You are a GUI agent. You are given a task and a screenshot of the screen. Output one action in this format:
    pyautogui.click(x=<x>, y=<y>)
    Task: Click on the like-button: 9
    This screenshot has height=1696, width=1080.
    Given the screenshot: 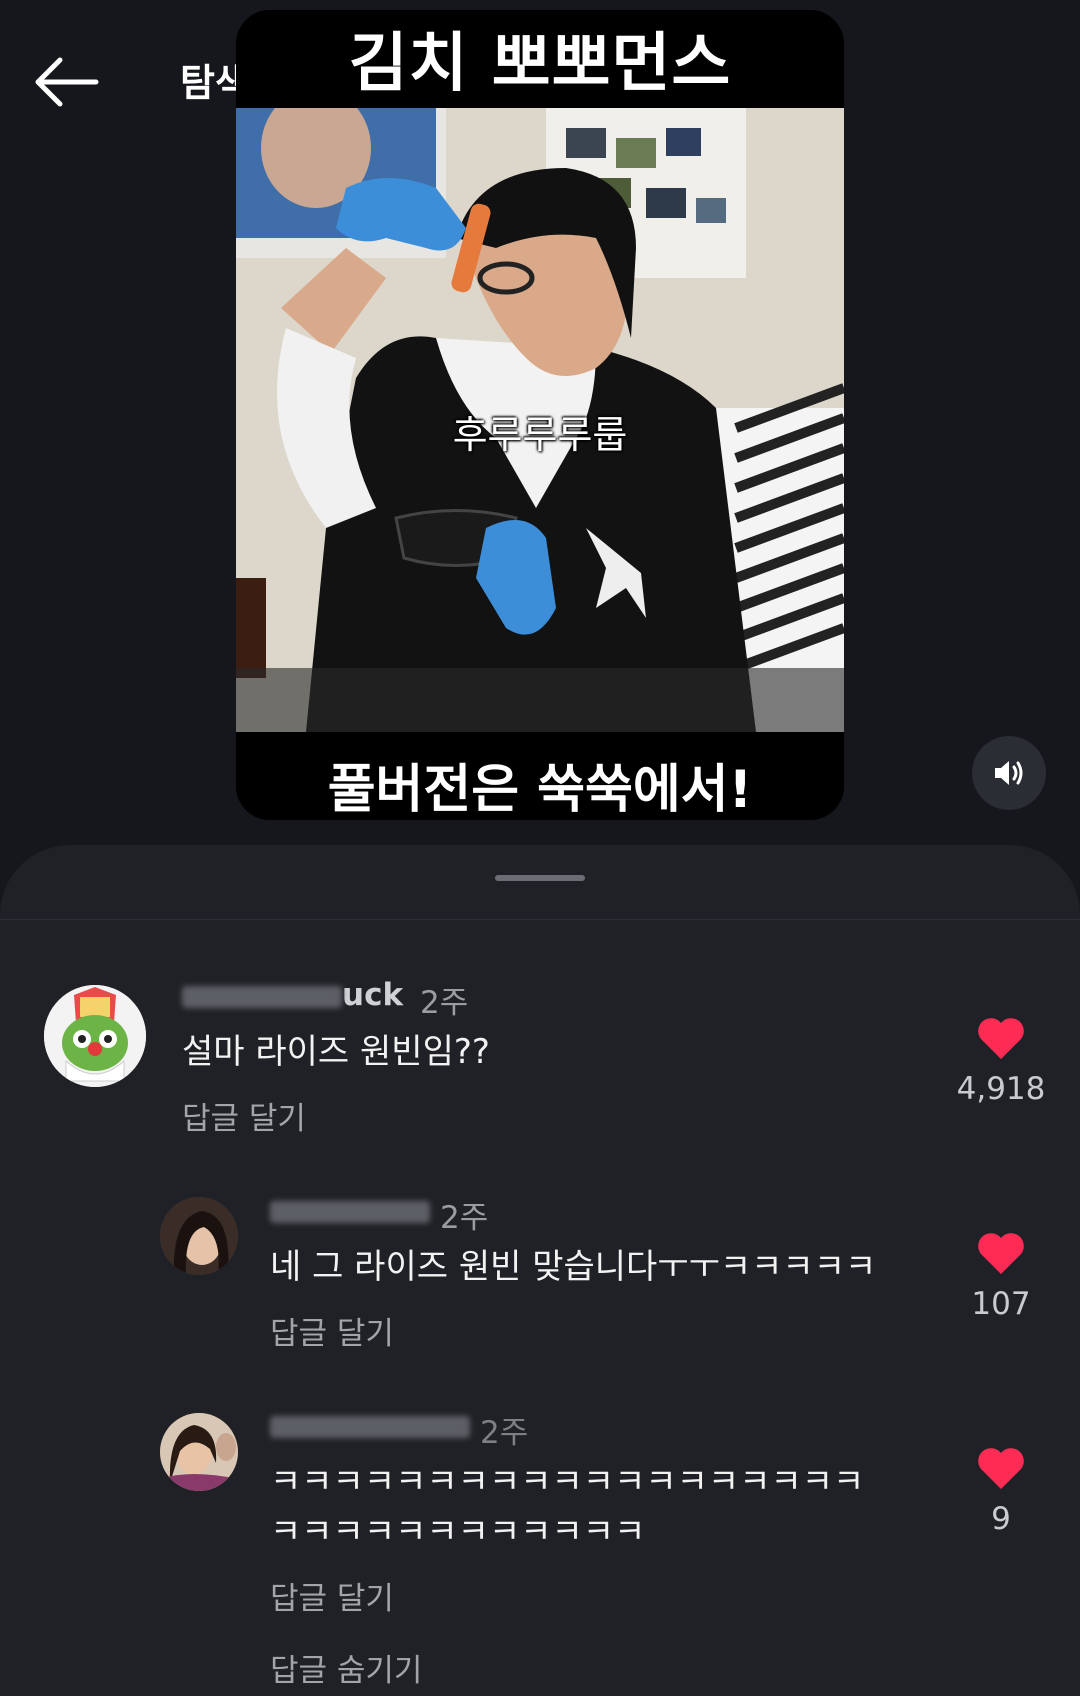 What is the action you would take?
    pyautogui.click(x=1001, y=1492)
    